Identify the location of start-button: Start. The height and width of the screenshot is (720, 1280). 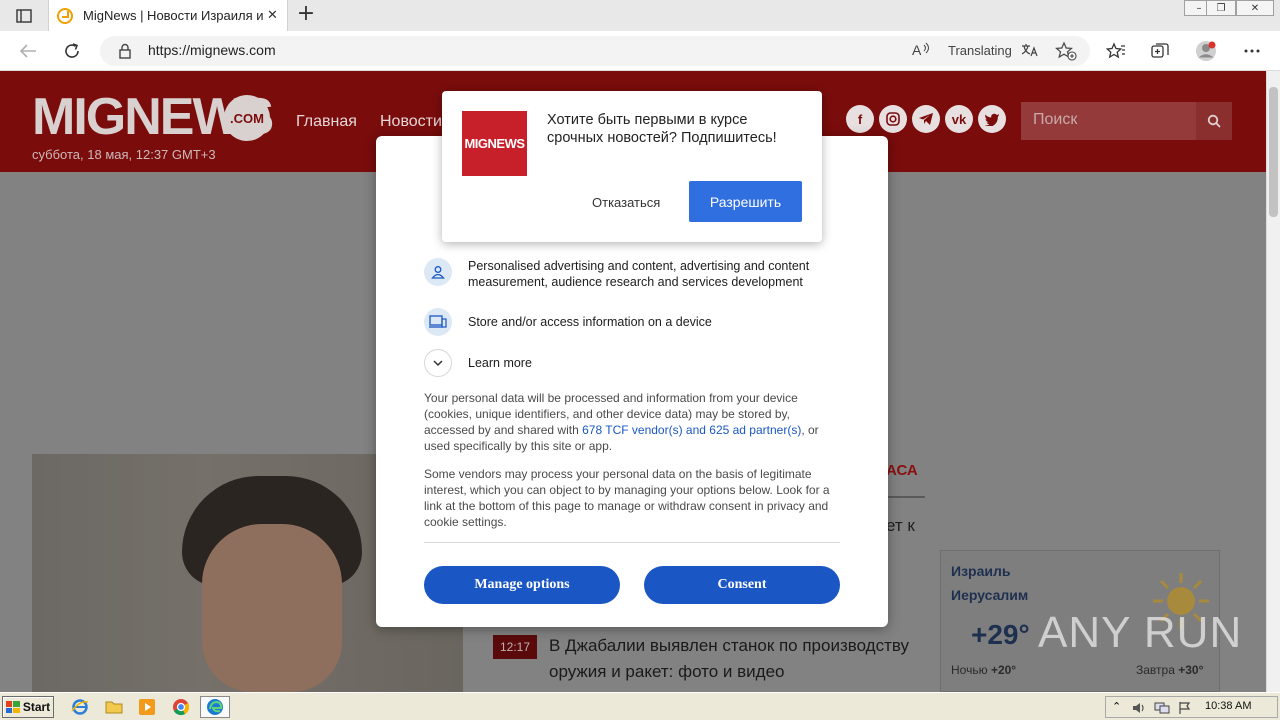
(28, 707).